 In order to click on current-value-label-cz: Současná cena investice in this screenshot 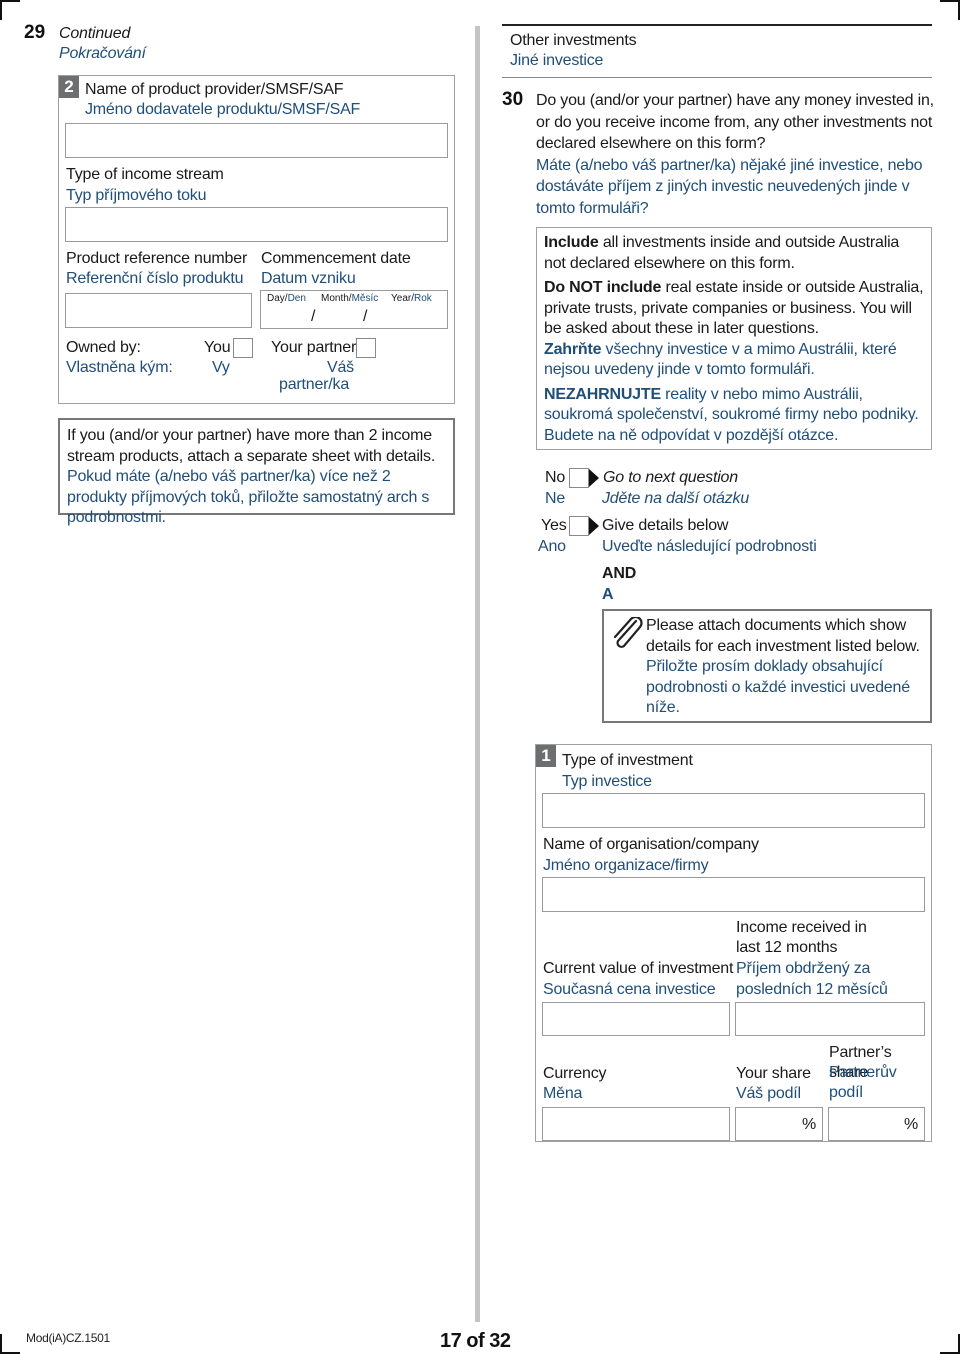, I will do `click(629, 989)`.